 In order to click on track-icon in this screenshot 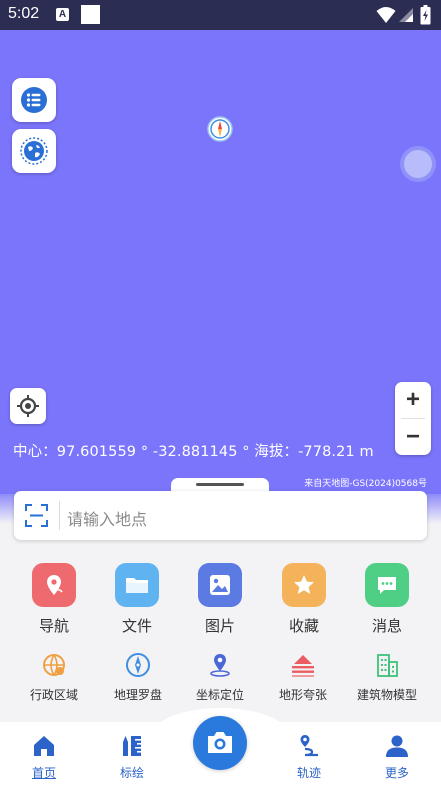, I will do `click(309, 746)`.